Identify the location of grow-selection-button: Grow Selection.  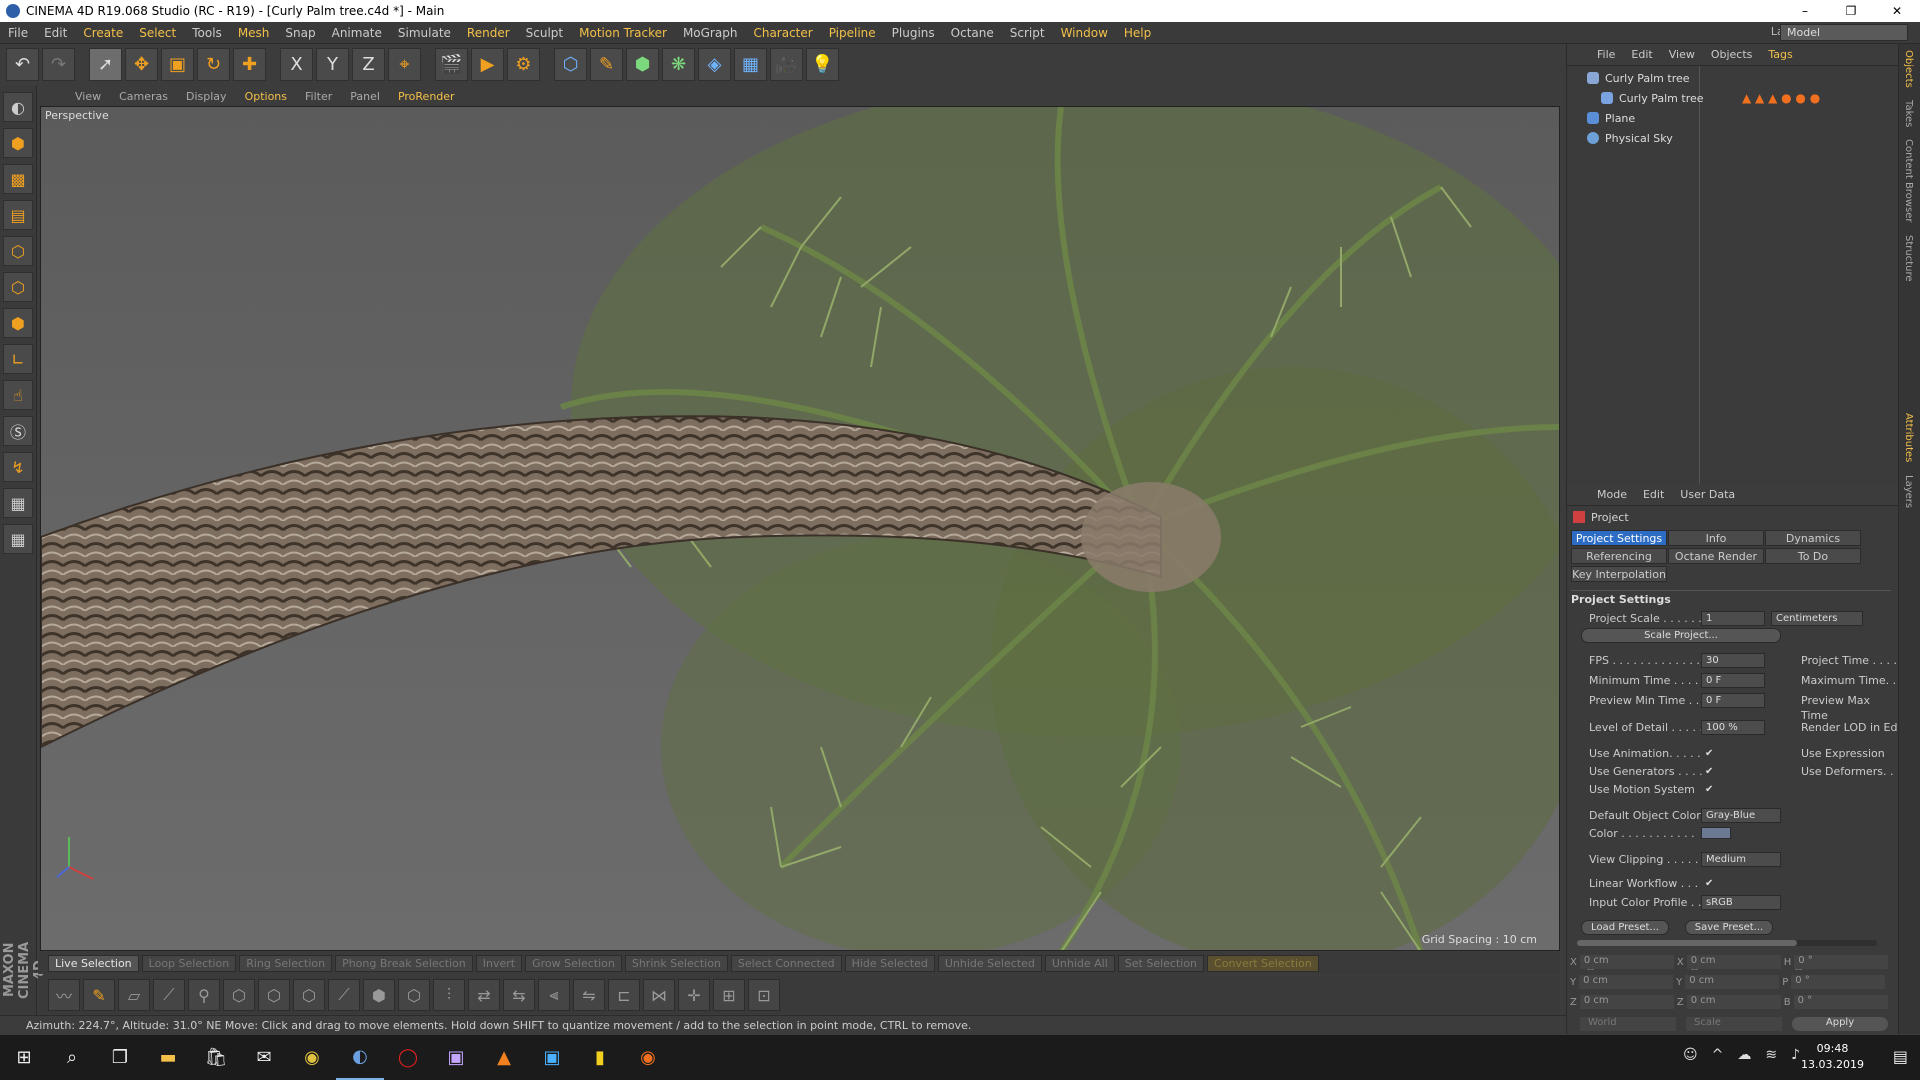
(573, 963).